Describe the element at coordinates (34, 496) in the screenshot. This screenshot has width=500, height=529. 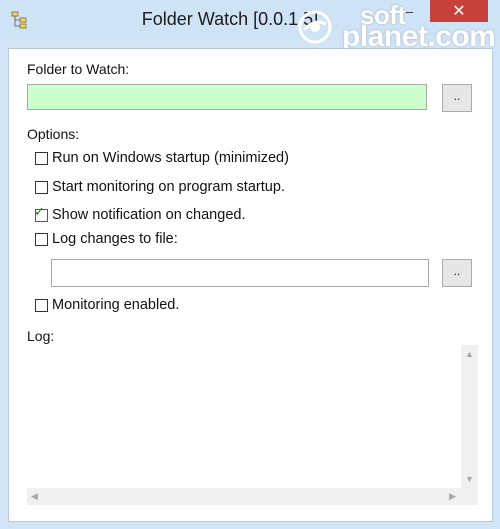
I see `scroll-left-icon: ◀` at that location.